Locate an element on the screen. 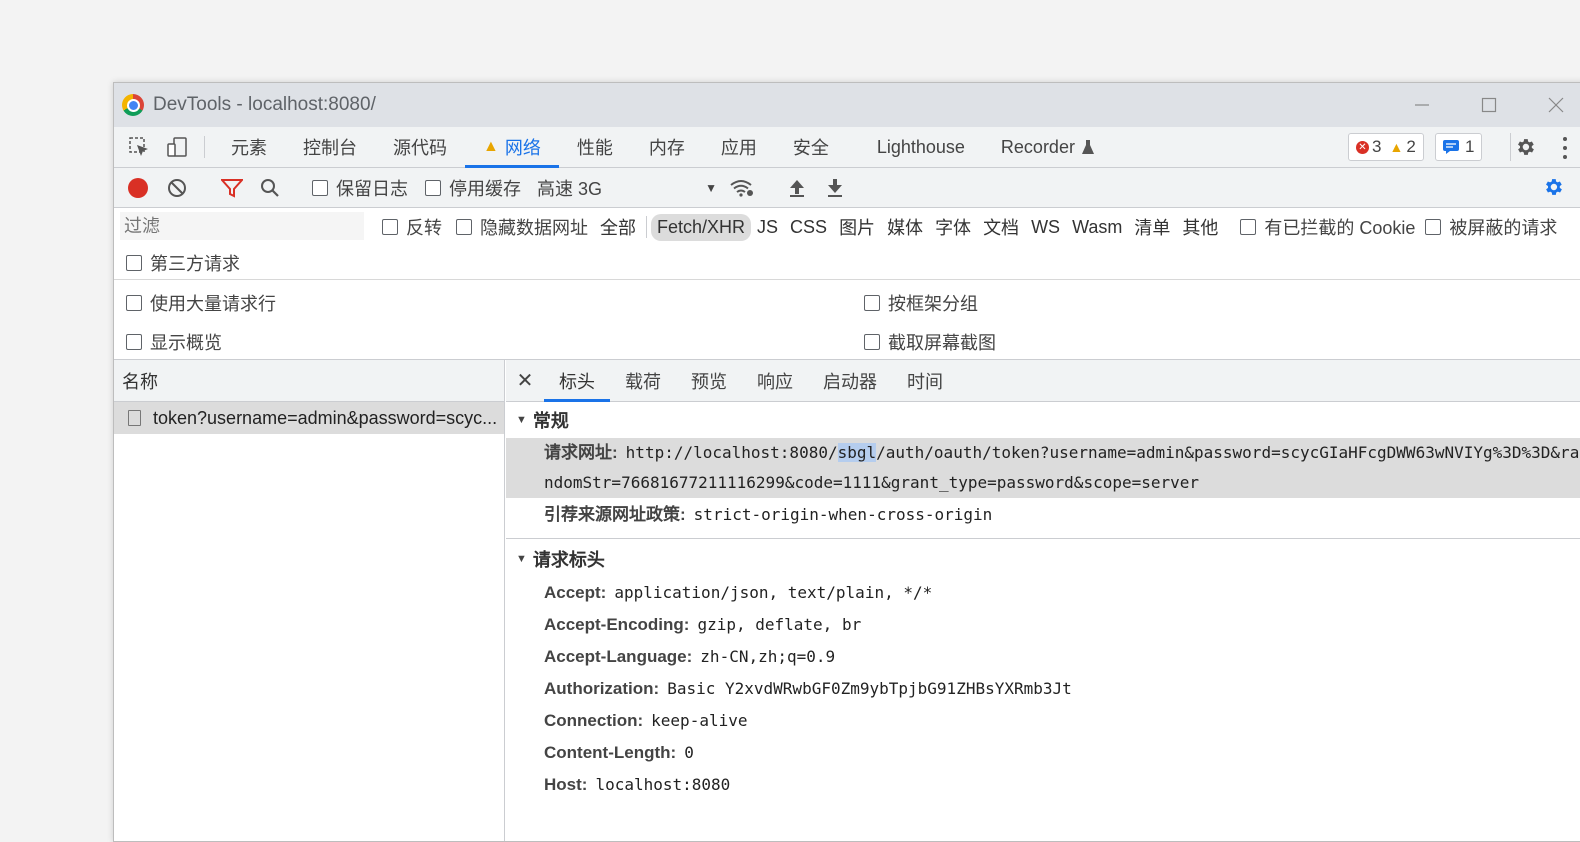 Image resolution: width=1580 pixels, height=842 pixels. hide-data-urls-label: 隐藏数据网址 is located at coordinates (534, 228).